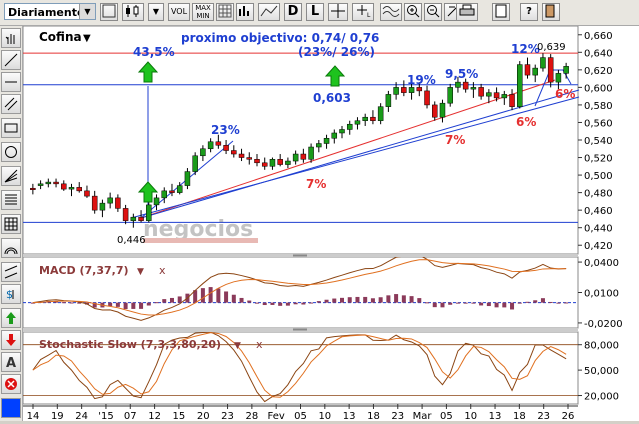 This screenshot has height=424, width=639. I want to click on candle-type-button, so click(133, 12).